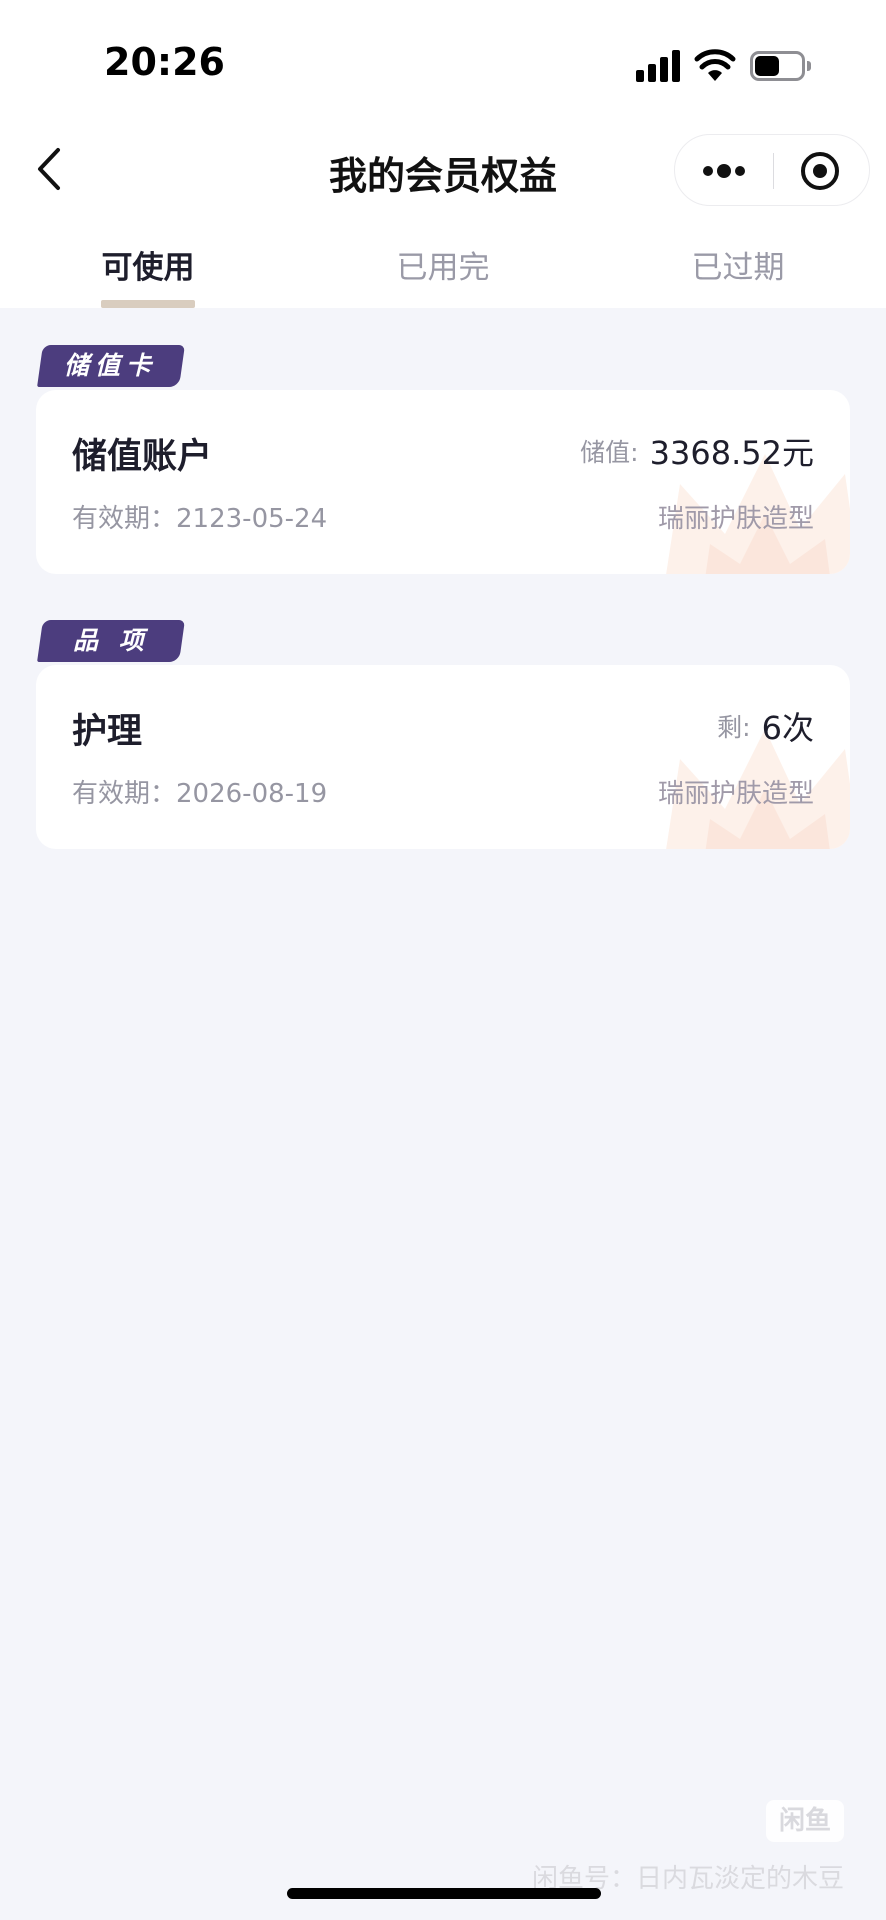 Image resolution: width=886 pixels, height=1920 pixels. Describe the element at coordinates (787, 728) in the screenshot. I see `card-value-amount: 6次` at that location.